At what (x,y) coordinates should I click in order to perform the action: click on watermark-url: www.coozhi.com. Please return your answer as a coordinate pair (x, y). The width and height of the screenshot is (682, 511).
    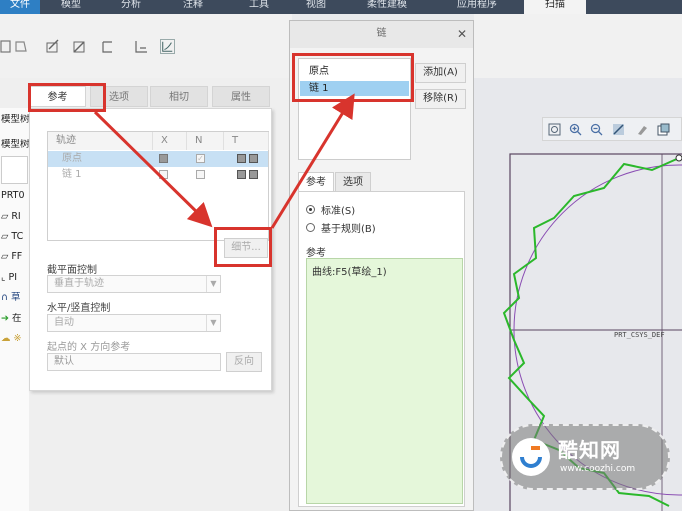
    Looking at the image, I should click on (598, 469).